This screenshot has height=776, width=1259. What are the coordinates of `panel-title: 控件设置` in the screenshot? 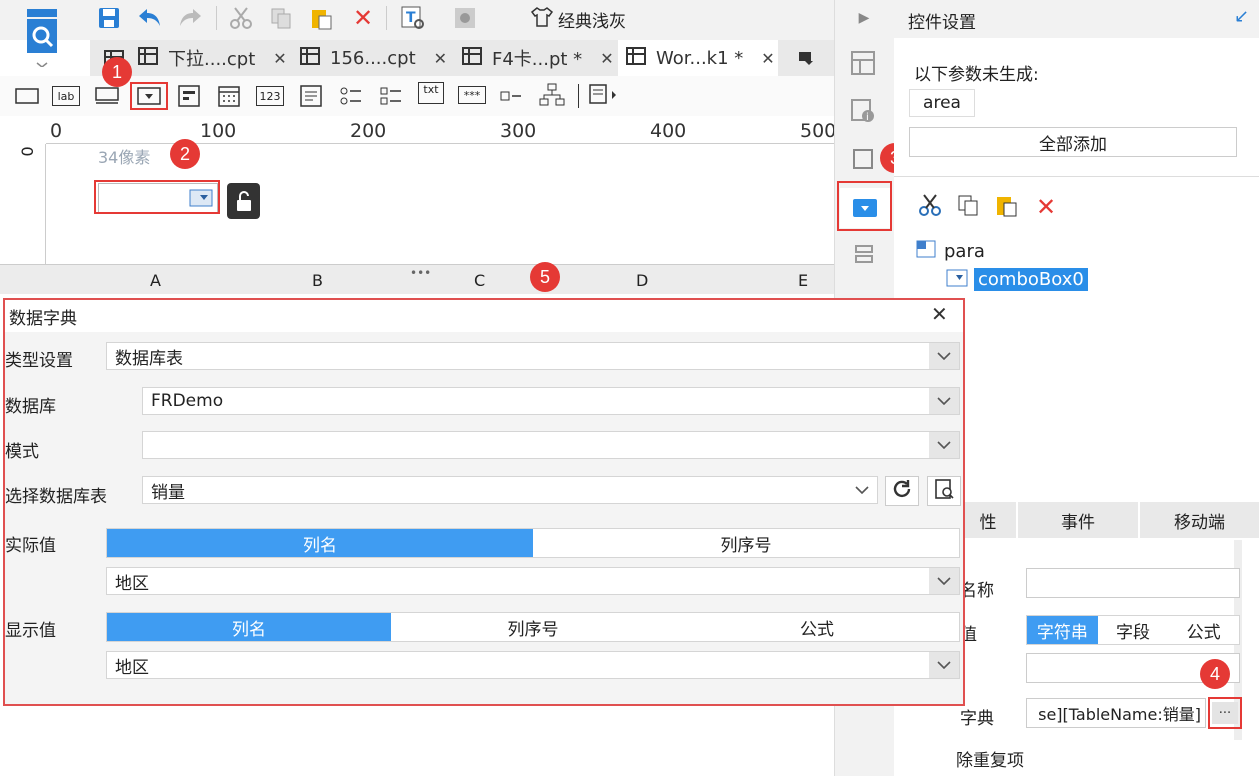 It's located at (942, 23).